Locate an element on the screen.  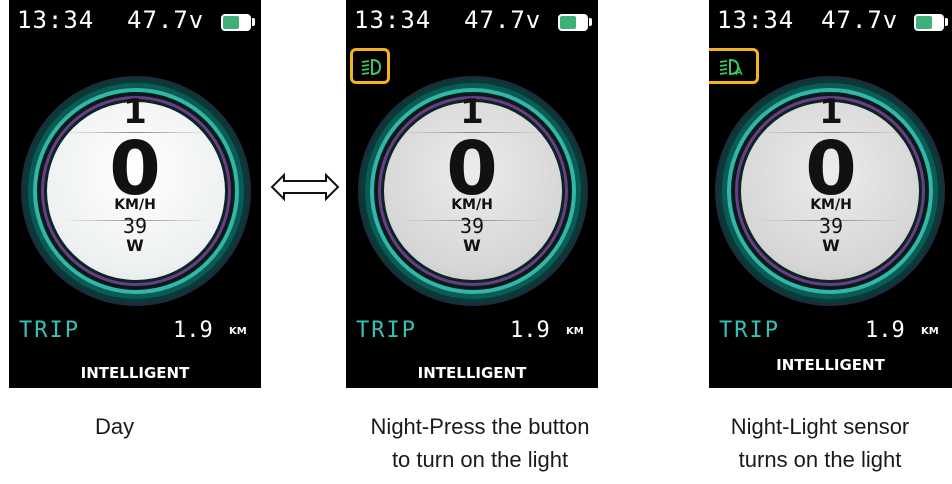
double-arrow-icon is located at coordinates (305, 187).